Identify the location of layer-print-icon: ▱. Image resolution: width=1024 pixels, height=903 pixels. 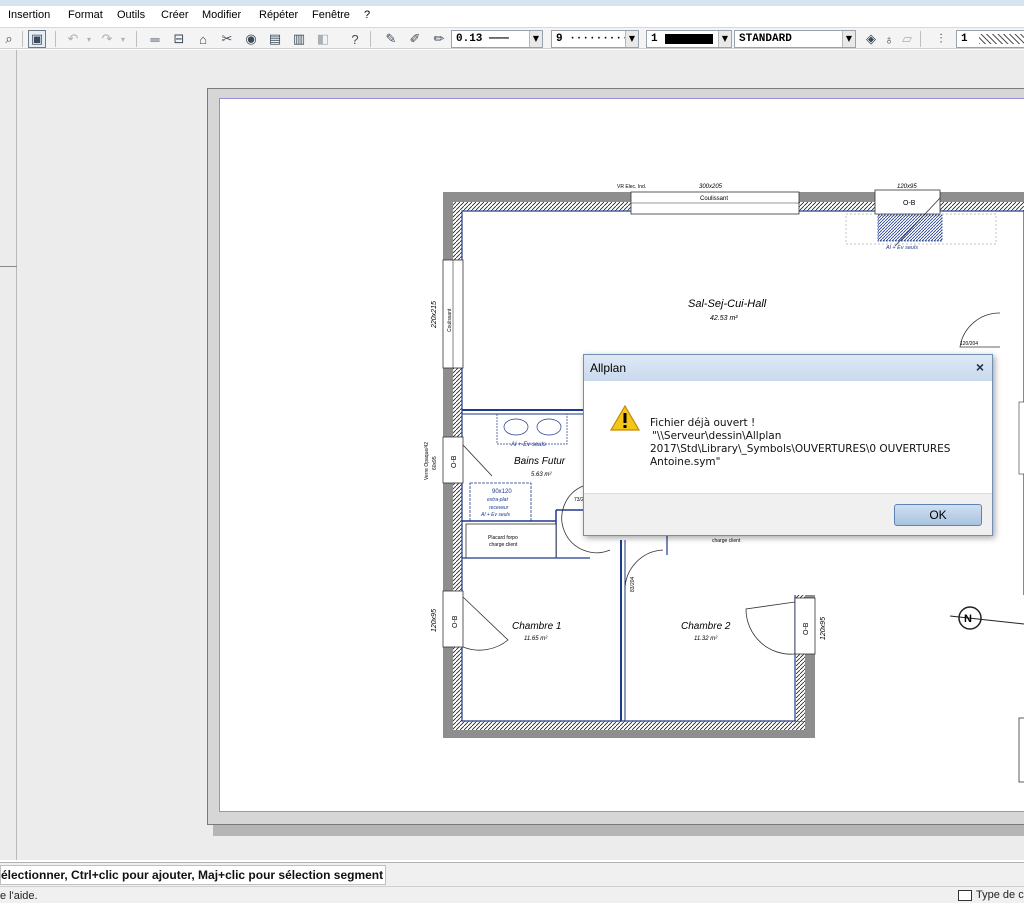
(907, 39).